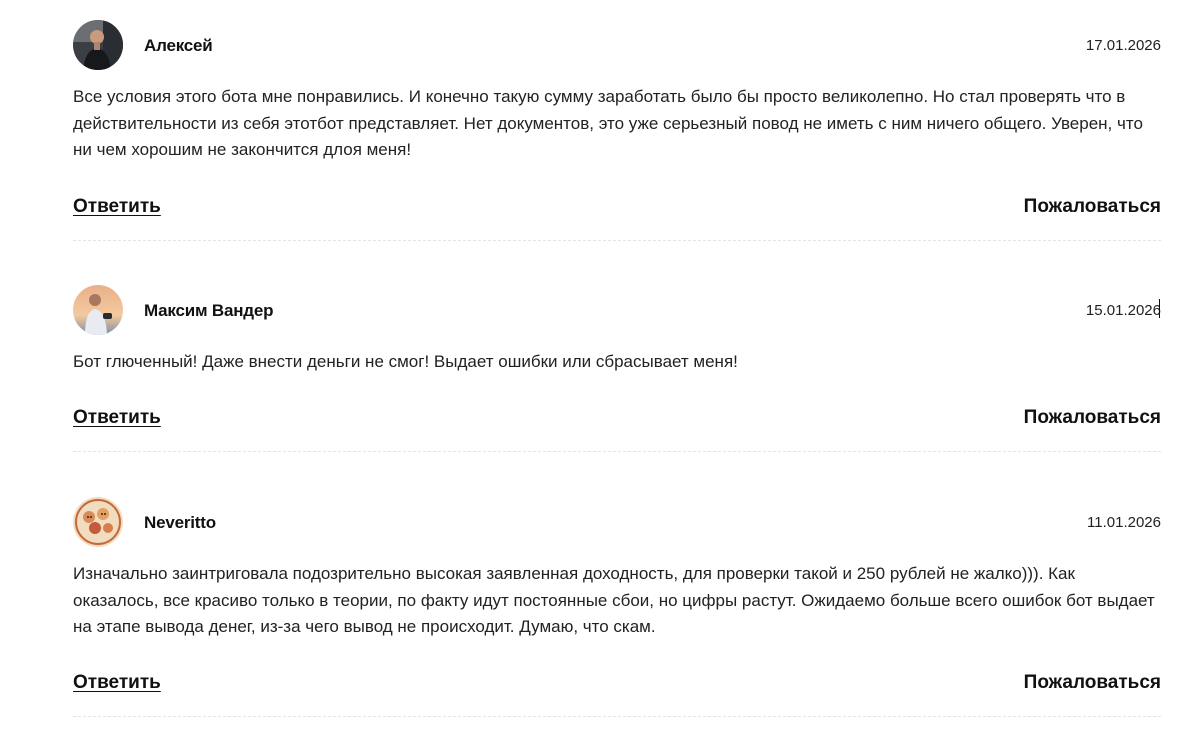 The height and width of the screenshot is (751, 1190). Describe the element at coordinates (1123, 310) in the screenshot. I see `comment-date: 15.01.2026` at that location.